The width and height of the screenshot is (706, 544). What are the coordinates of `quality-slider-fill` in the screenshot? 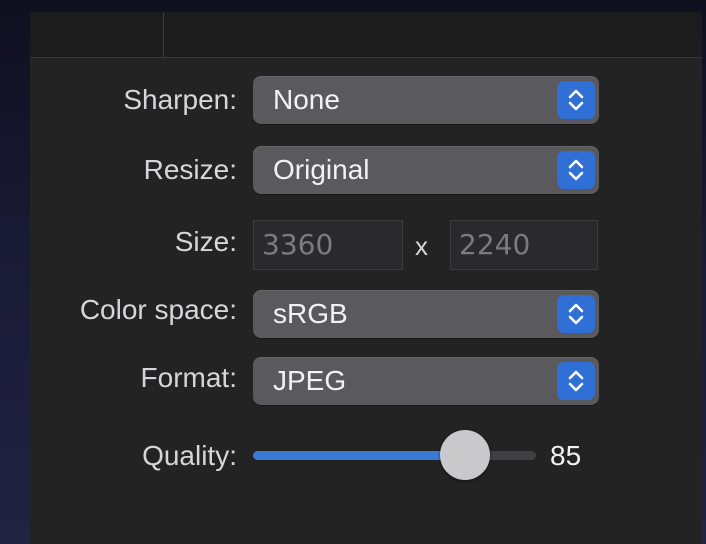 It's located at (359, 455).